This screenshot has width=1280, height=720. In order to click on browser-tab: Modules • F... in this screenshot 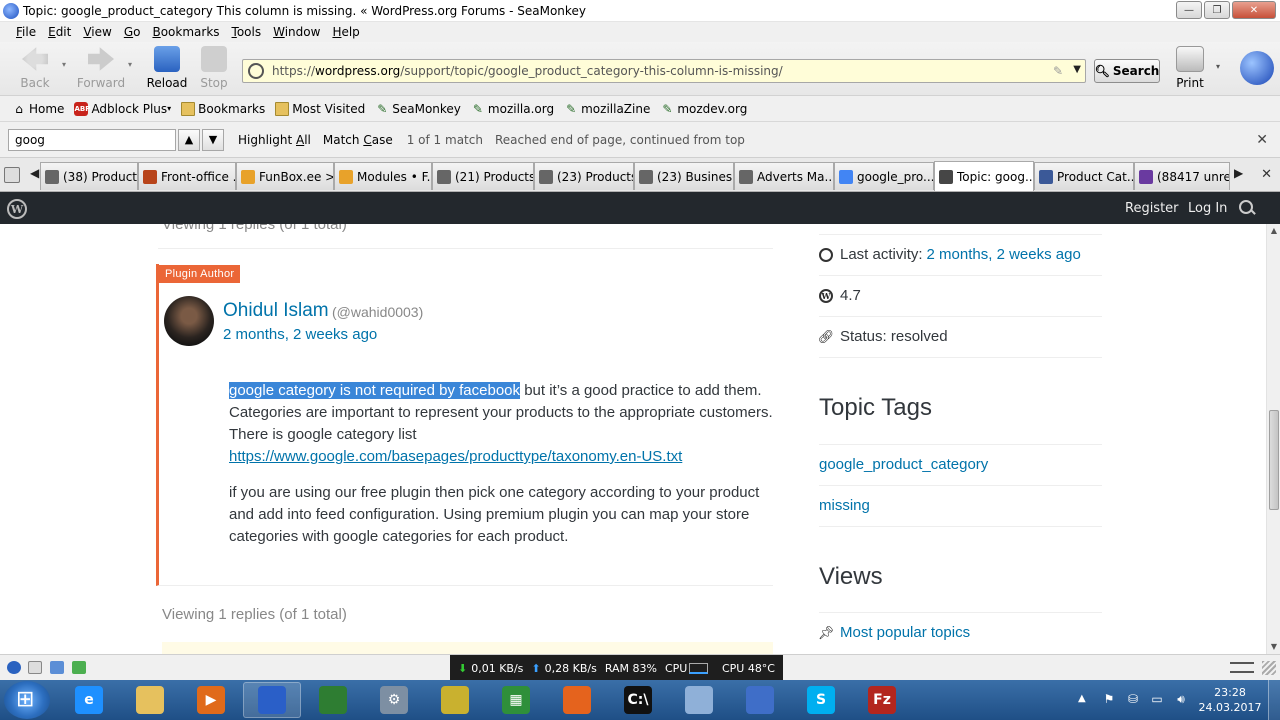, I will do `click(383, 176)`.